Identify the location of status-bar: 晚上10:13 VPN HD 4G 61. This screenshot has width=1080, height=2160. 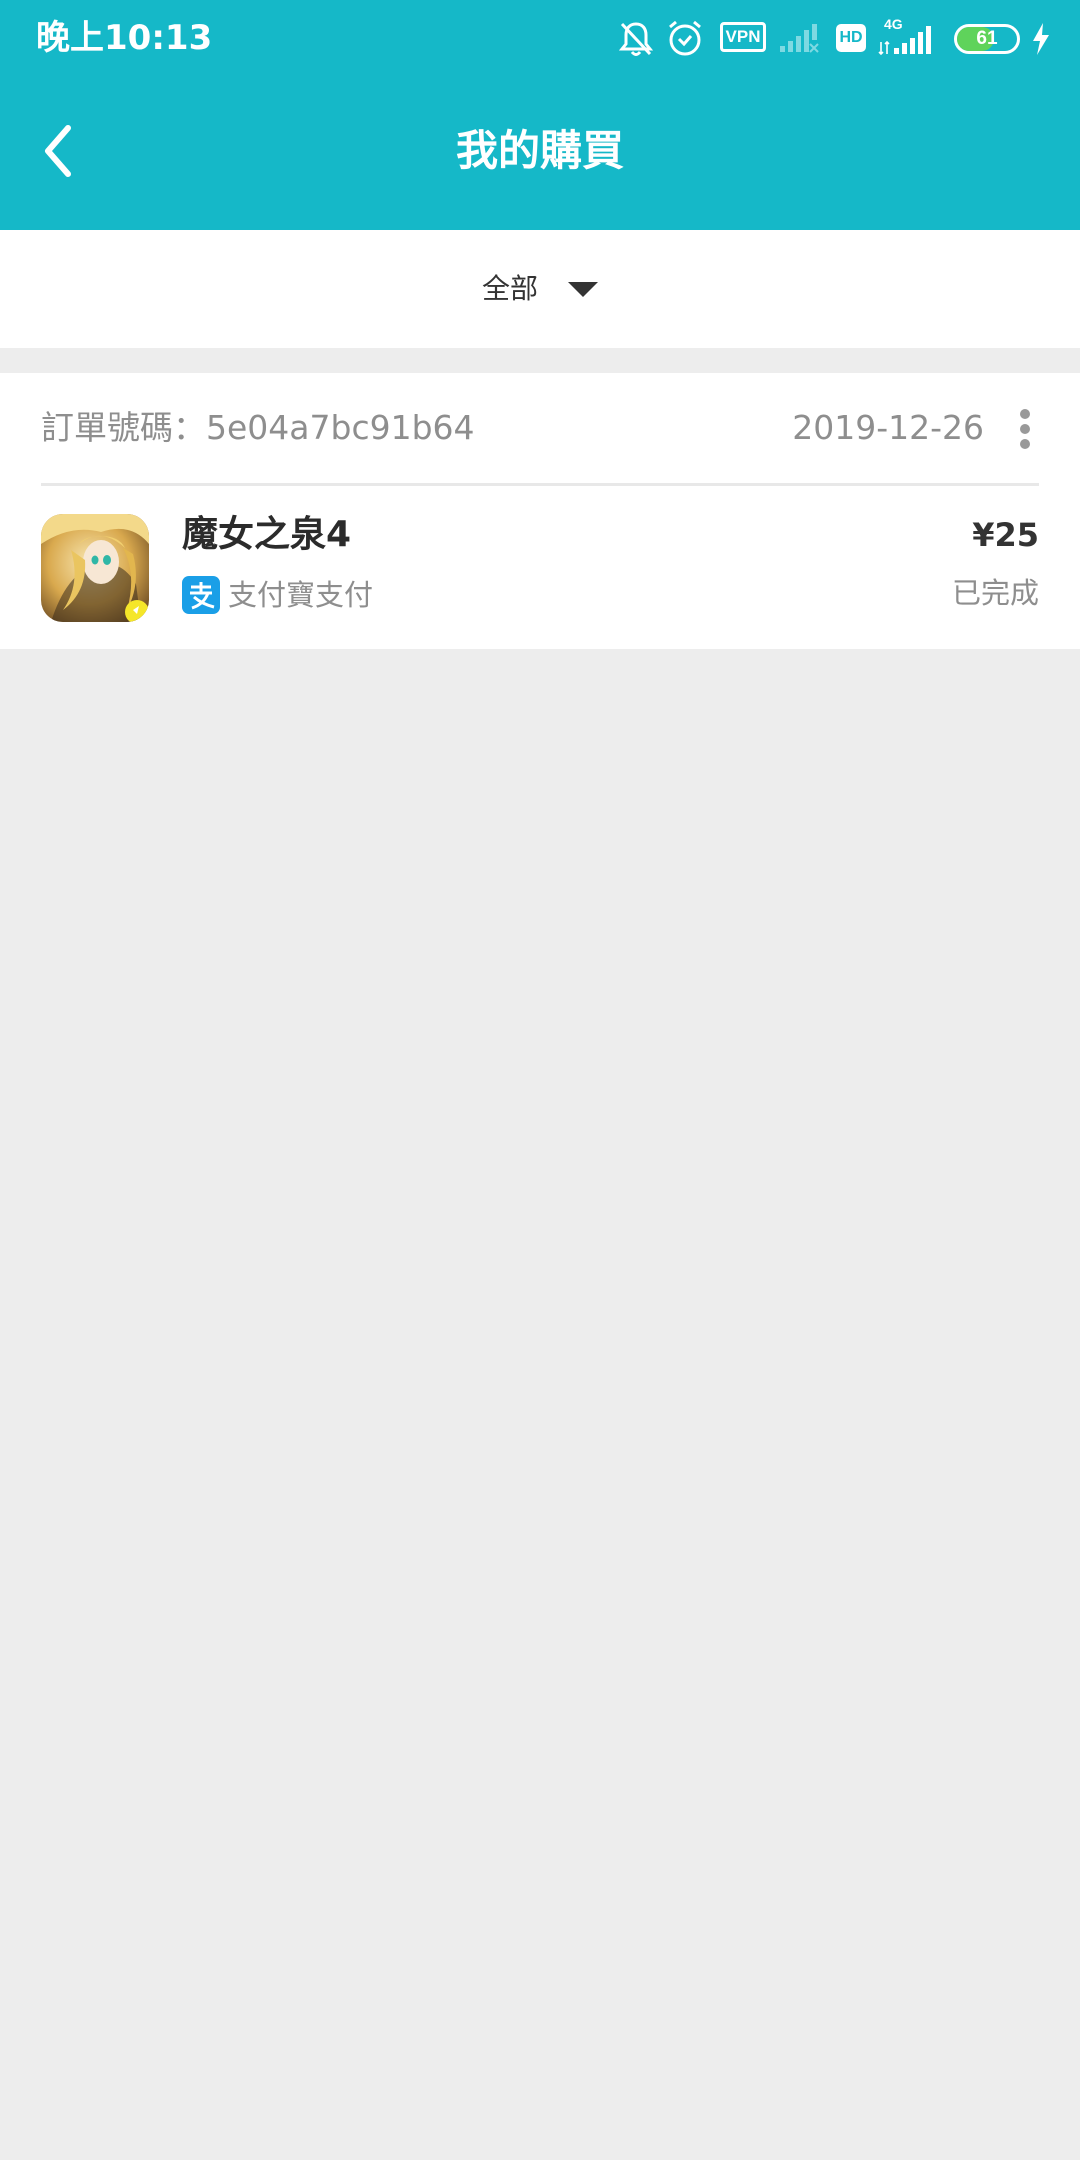
(540, 39).